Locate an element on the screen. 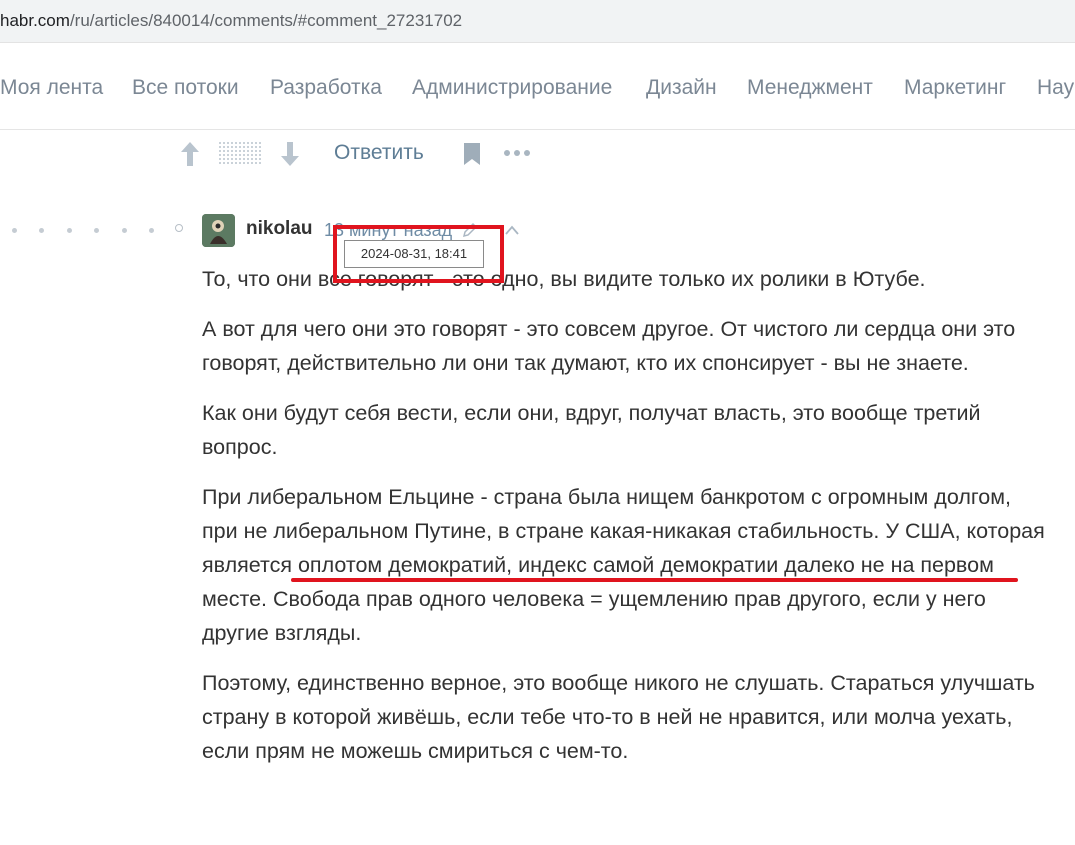 The image size is (1075, 845). bookmark-icon is located at coordinates (472, 154).